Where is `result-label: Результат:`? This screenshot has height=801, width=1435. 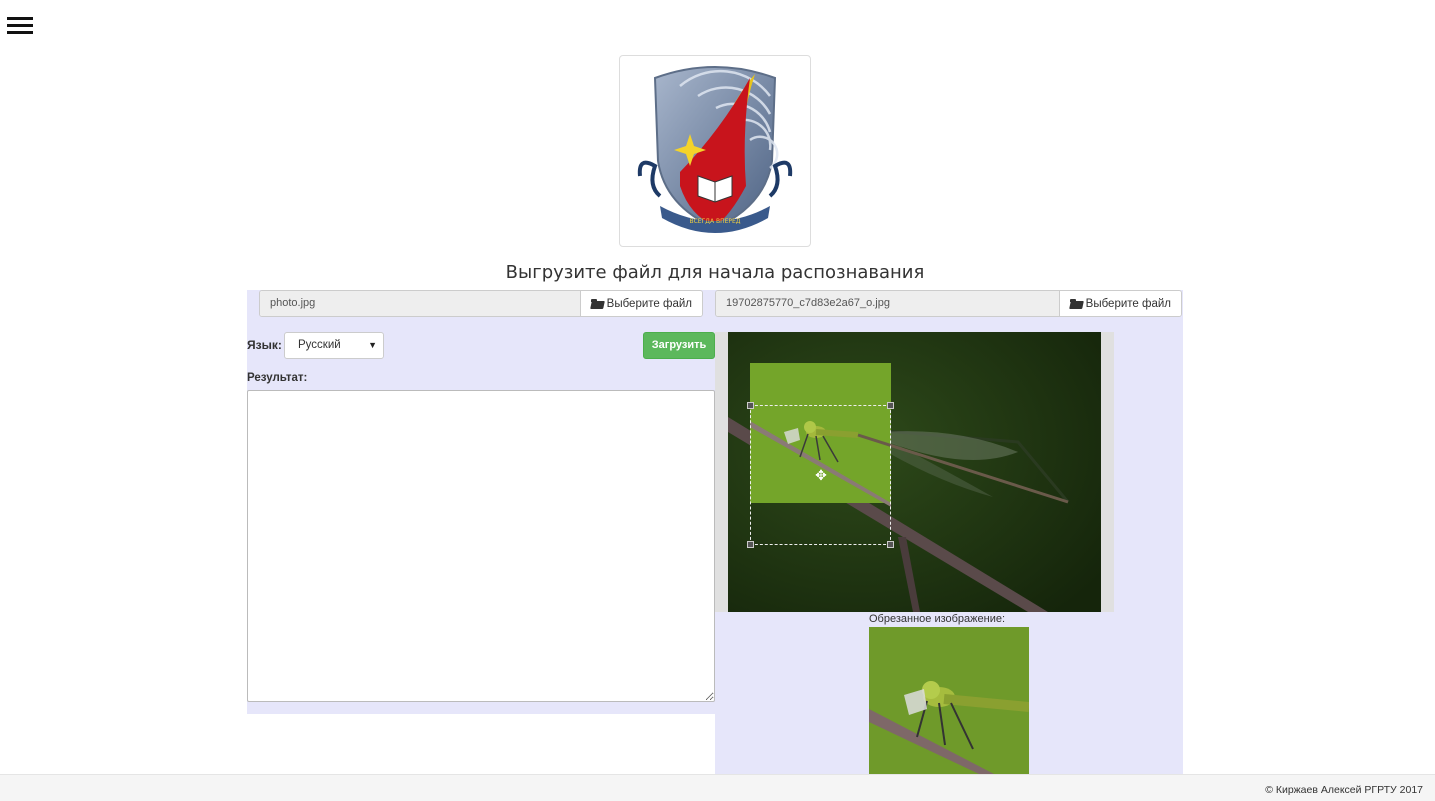 result-label: Результат: is located at coordinates (277, 378).